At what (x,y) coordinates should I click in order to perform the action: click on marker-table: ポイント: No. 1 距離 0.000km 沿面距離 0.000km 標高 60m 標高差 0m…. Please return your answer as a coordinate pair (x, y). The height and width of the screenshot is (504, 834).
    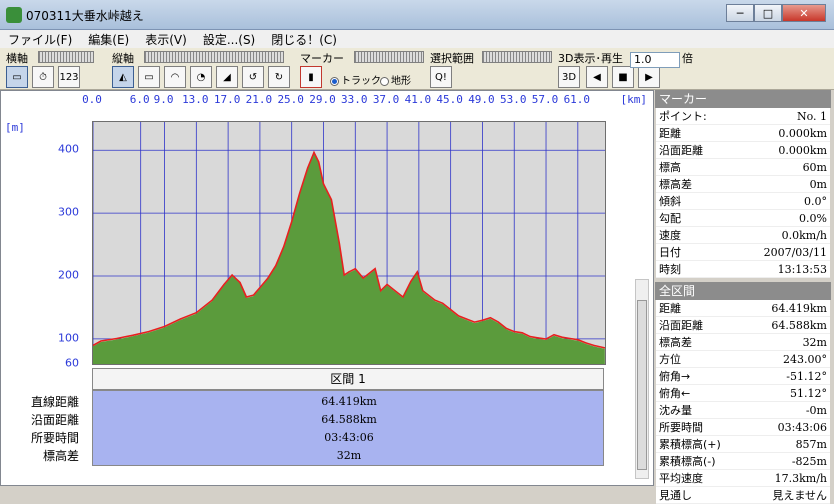
    Looking at the image, I should click on (743, 193).